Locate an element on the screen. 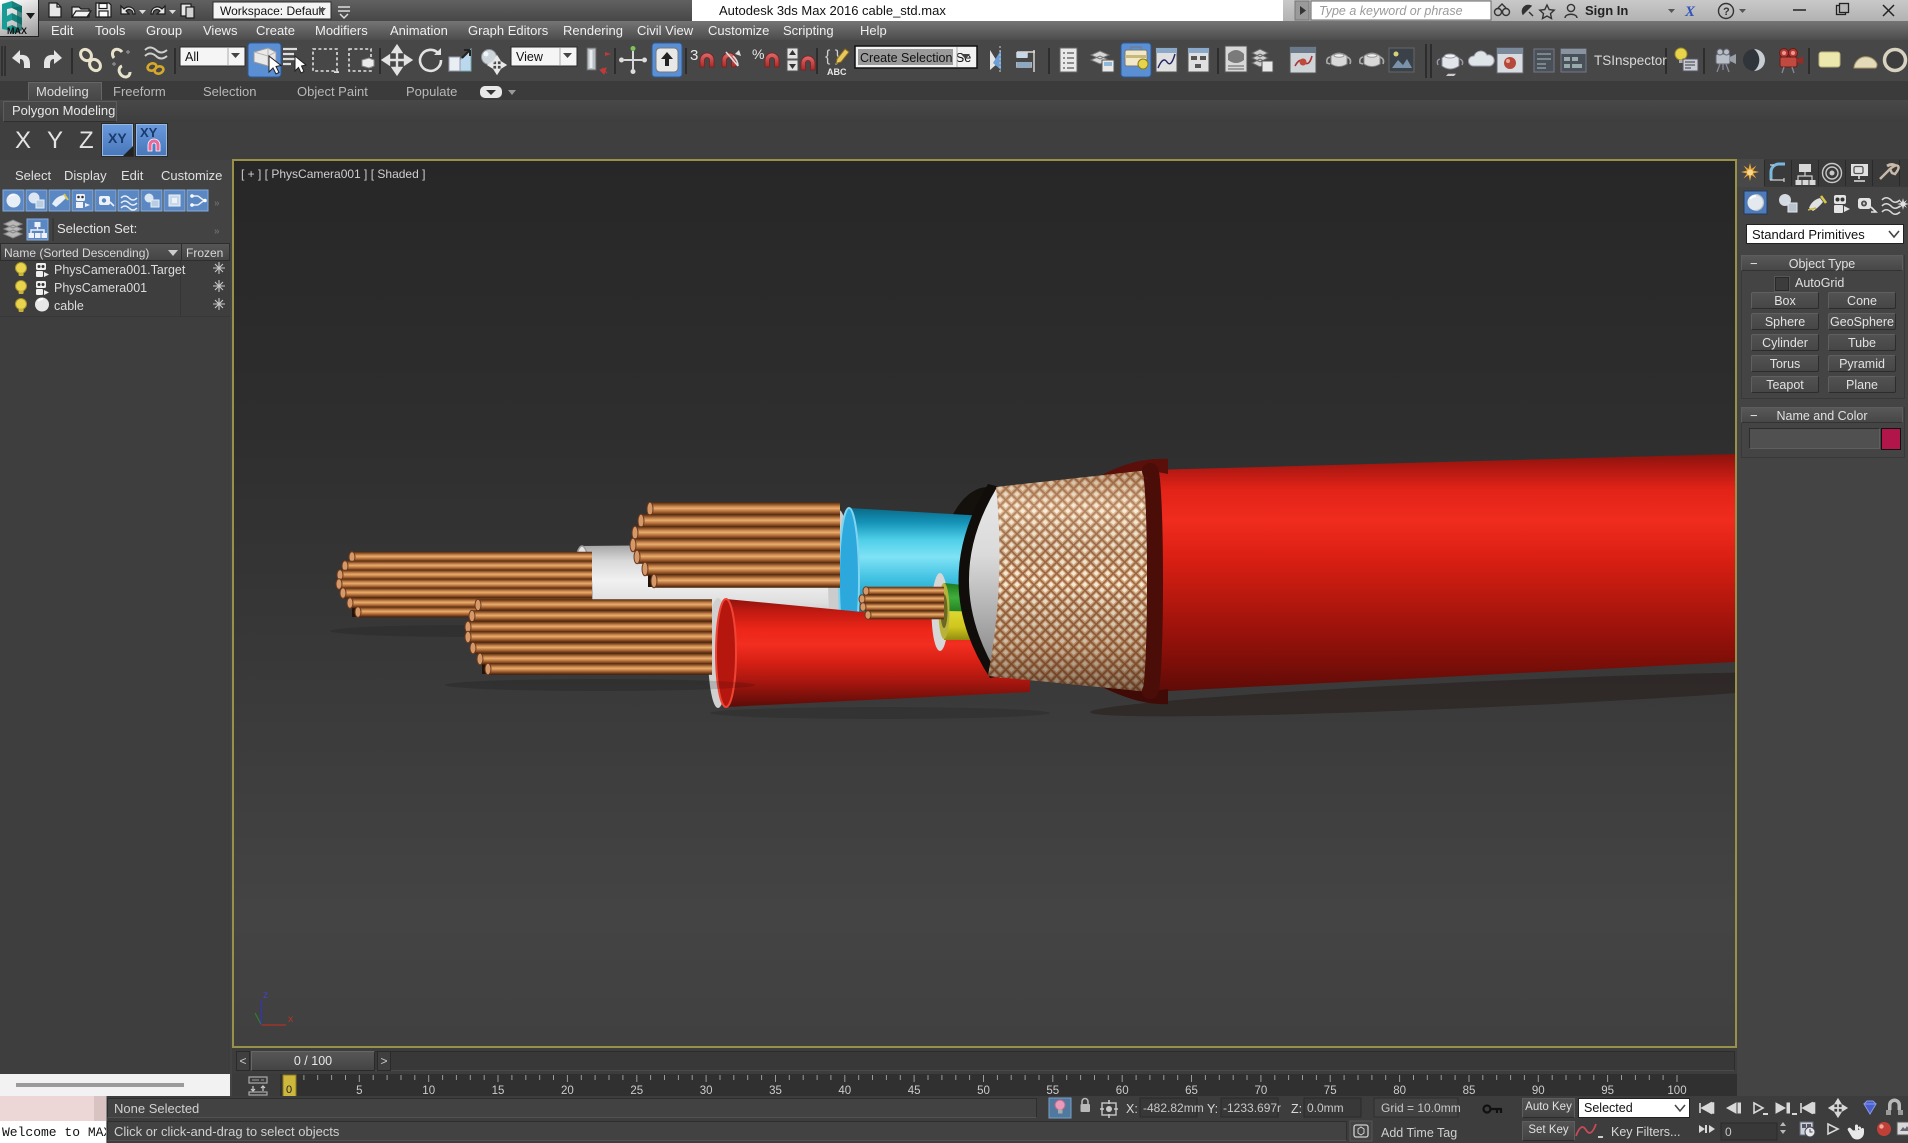  svg-text: Type a keyword or phrase is located at coordinates (1391, 11).